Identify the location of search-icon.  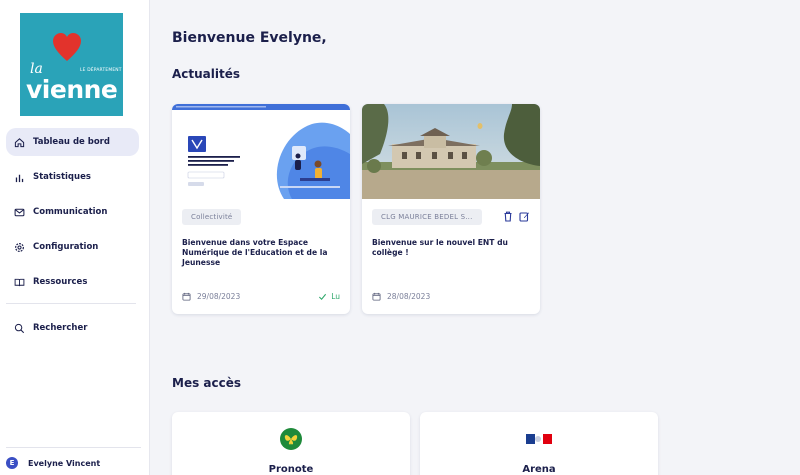
(19, 328).